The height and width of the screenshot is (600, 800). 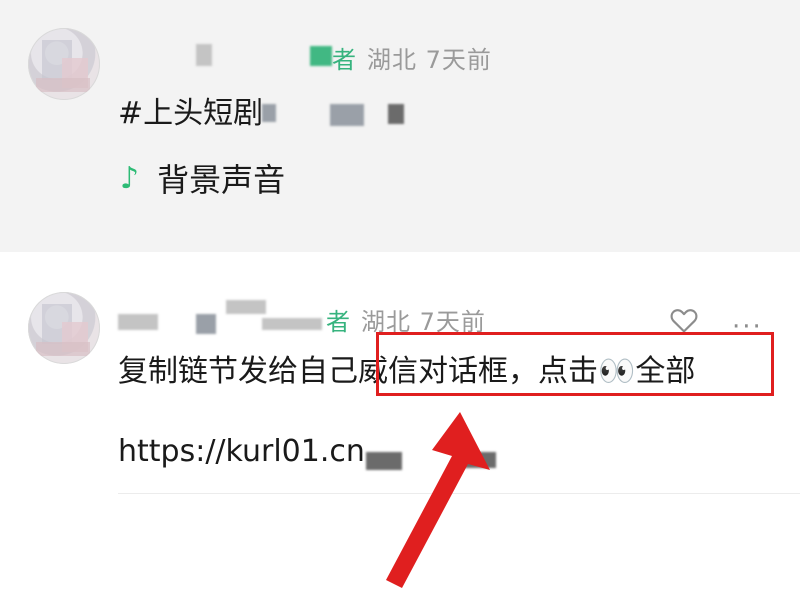 What do you see at coordinates (438, 500) in the screenshot?
I see `red-arrow-icon` at bounding box center [438, 500].